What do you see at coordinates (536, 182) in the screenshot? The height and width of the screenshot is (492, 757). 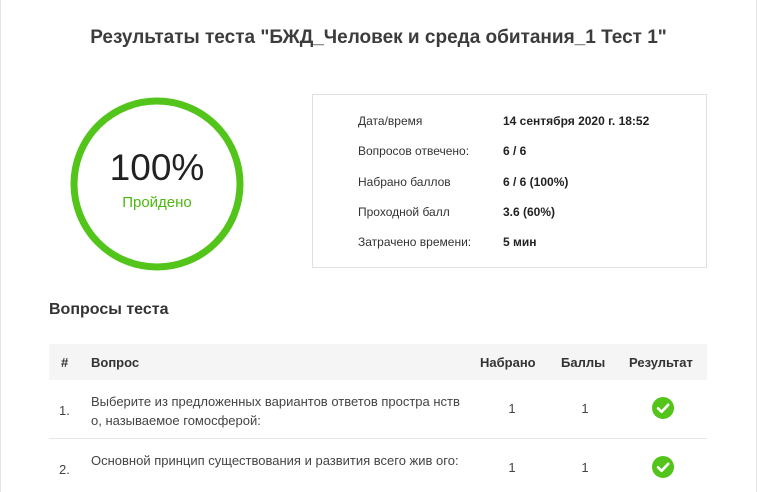 I see `info-value: 6 / 6 (100%)` at bounding box center [536, 182].